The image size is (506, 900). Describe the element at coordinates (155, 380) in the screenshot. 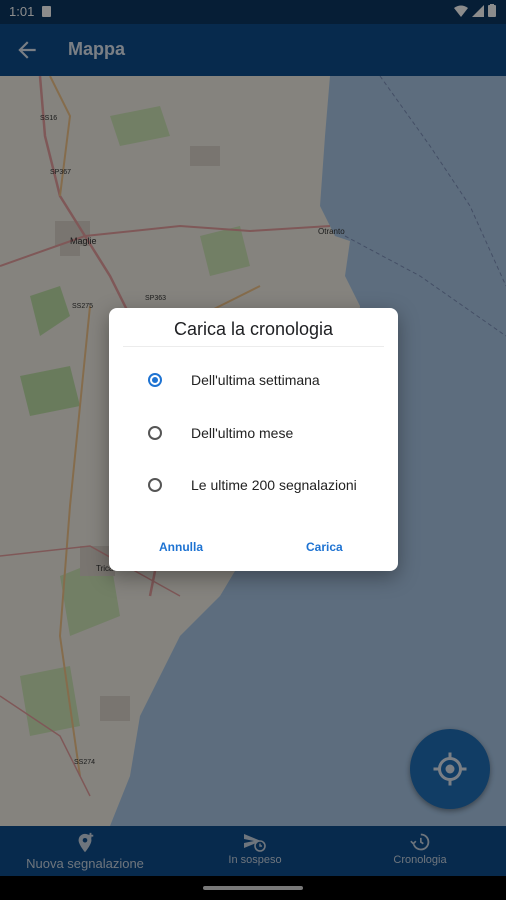

I see `radio-button-checked` at that location.